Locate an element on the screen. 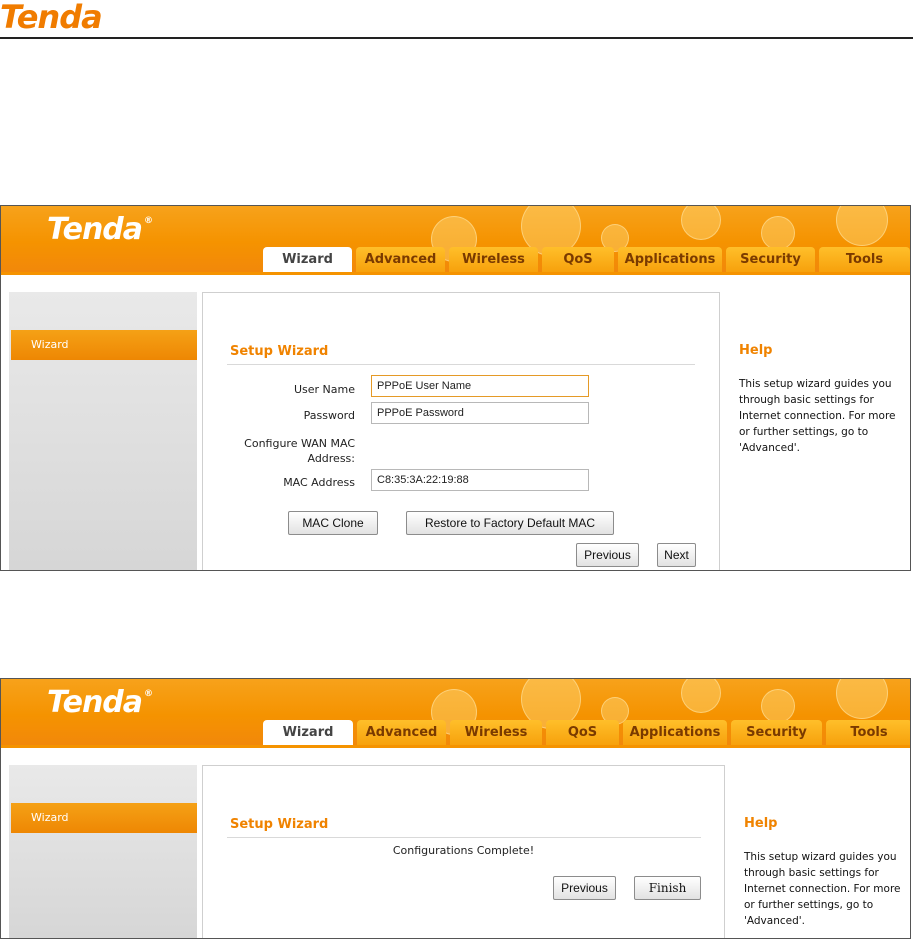 This screenshot has height=940, width=913. finish-button: Finish is located at coordinates (667, 888).